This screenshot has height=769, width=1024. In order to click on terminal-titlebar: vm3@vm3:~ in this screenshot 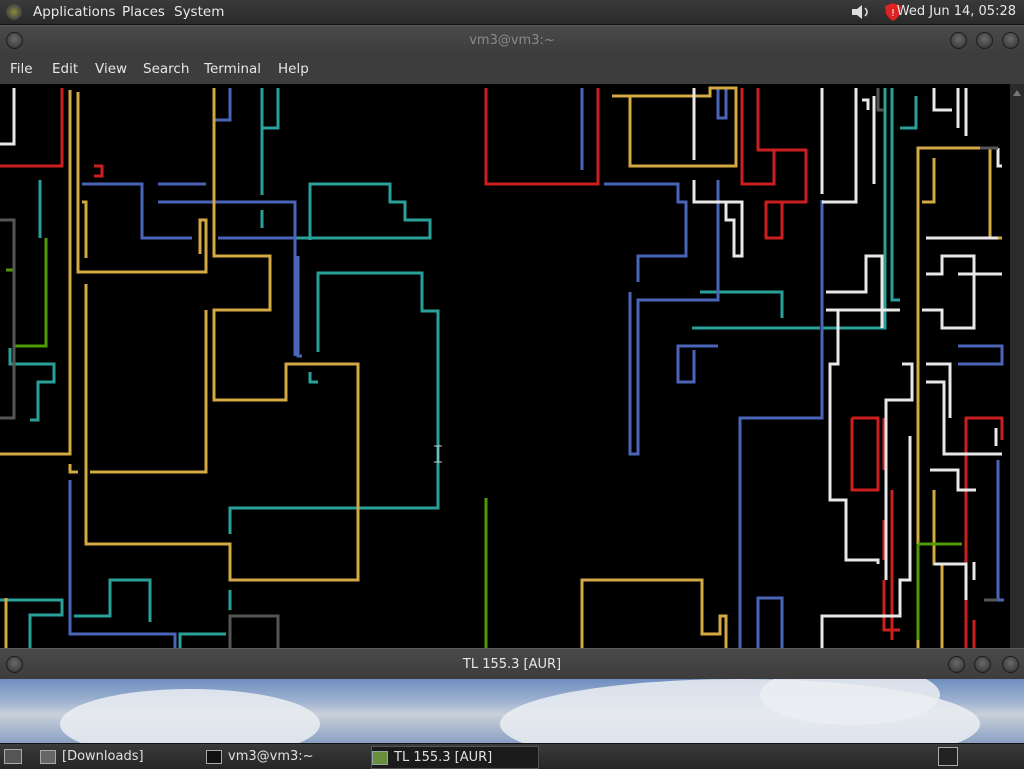, I will do `click(512, 40)`.